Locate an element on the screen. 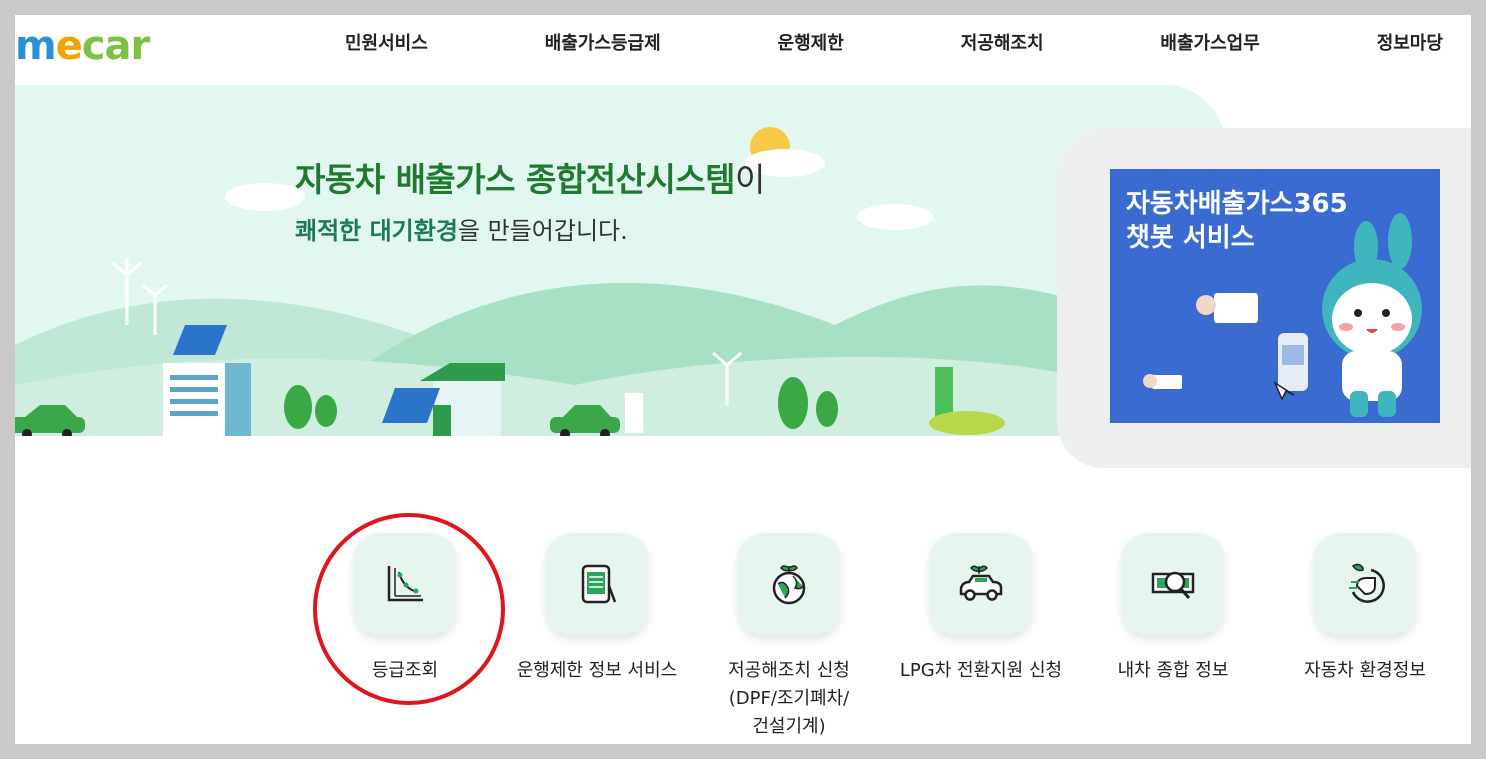 The image size is (1486, 759). chatbot-banner-line2: 챗봇 서비스 is located at coordinates (1190, 238).